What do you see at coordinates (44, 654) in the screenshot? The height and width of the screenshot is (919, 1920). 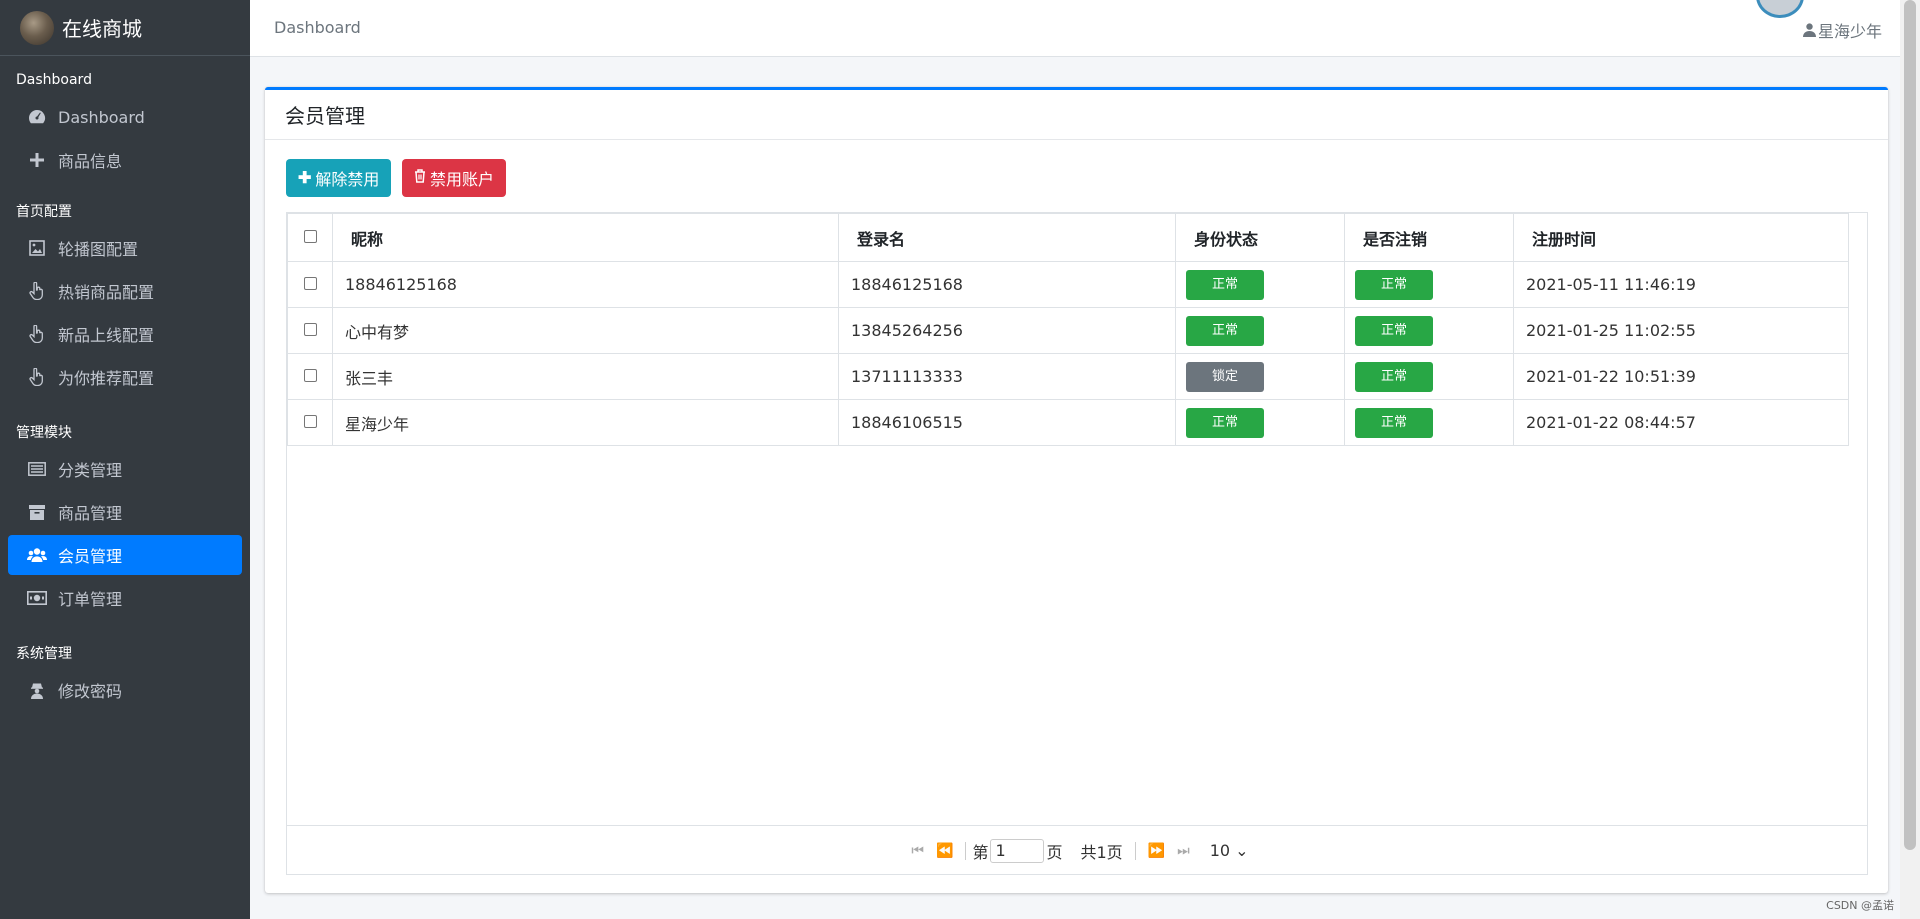 I see `section-header-system: 系统管理` at bounding box center [44, 654].